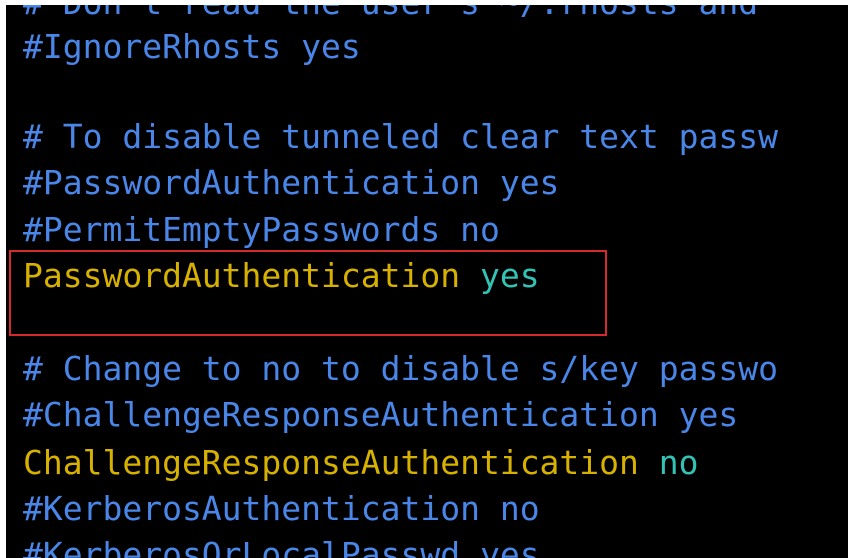 Image resolution: width=848 pixels, height=558 pixels. I want to click on config-commented-setting: #KerberosOrLocalPasswd yes, so click(281, 546).